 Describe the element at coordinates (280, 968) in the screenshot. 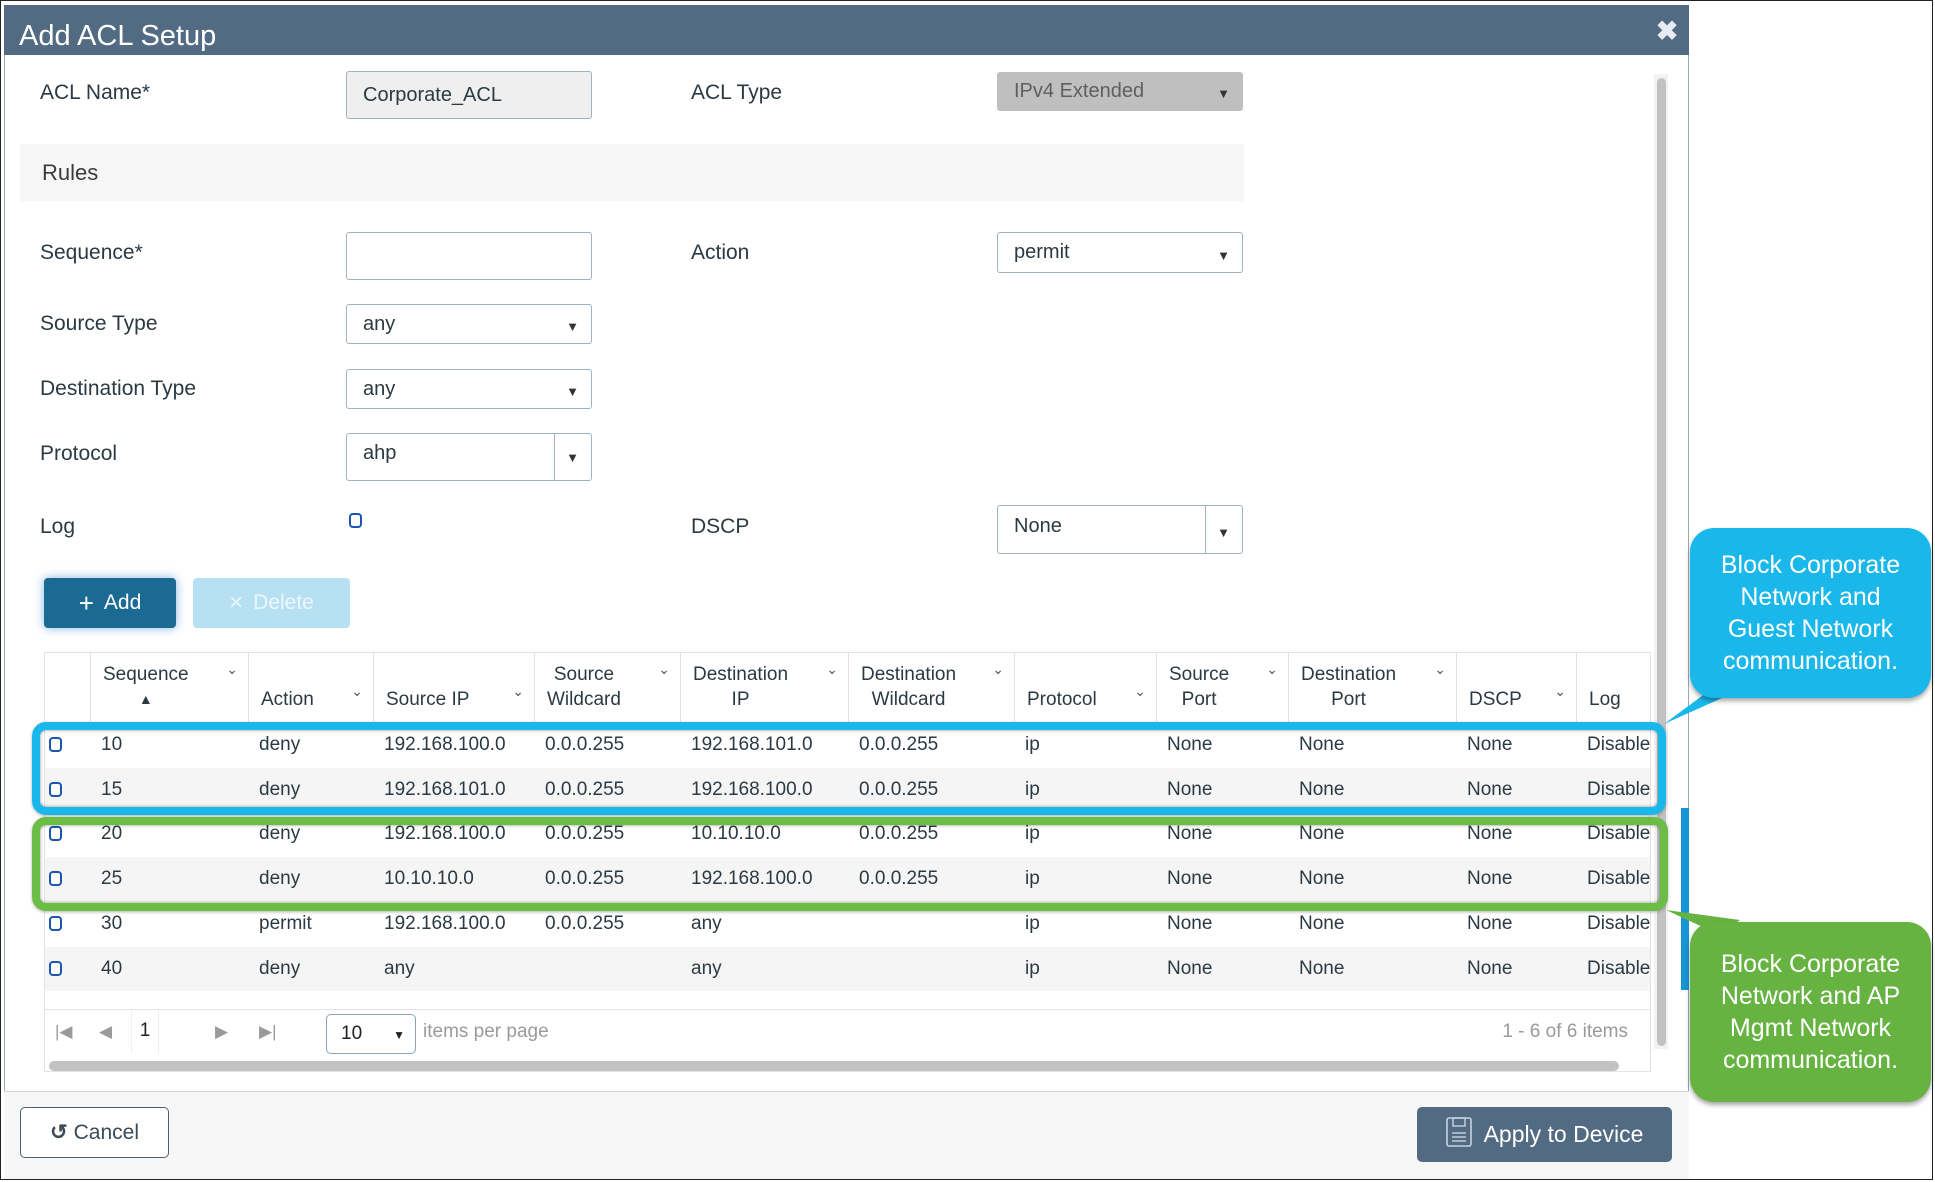

I see `table-cell: deny` at that location.